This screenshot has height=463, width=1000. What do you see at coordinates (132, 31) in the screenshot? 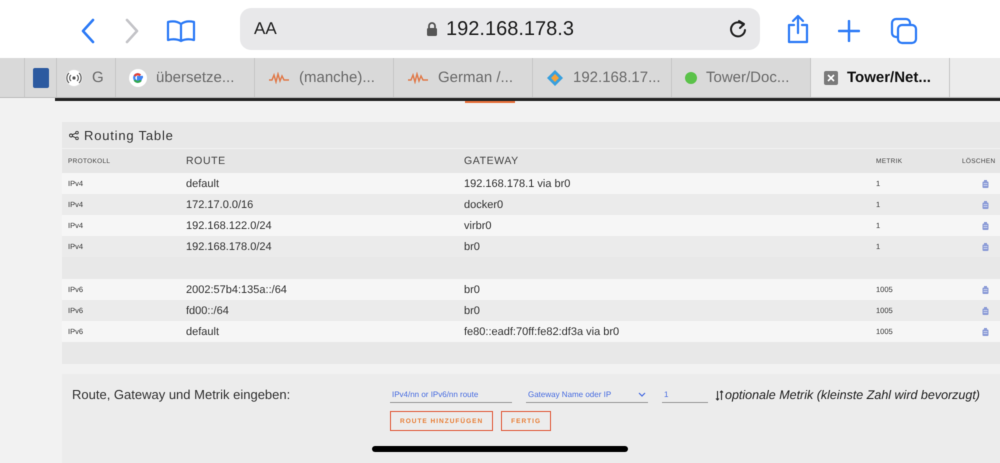
I see `forward-icon` at bounding box center [132, 31].